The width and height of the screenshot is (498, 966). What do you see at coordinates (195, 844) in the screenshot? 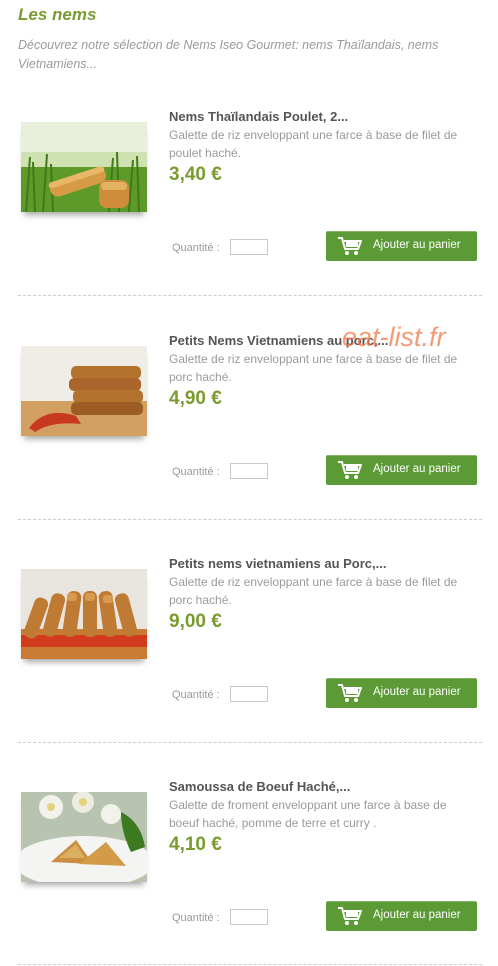
I see `product-price: 4,10 €` at bounding box center [195, 844].